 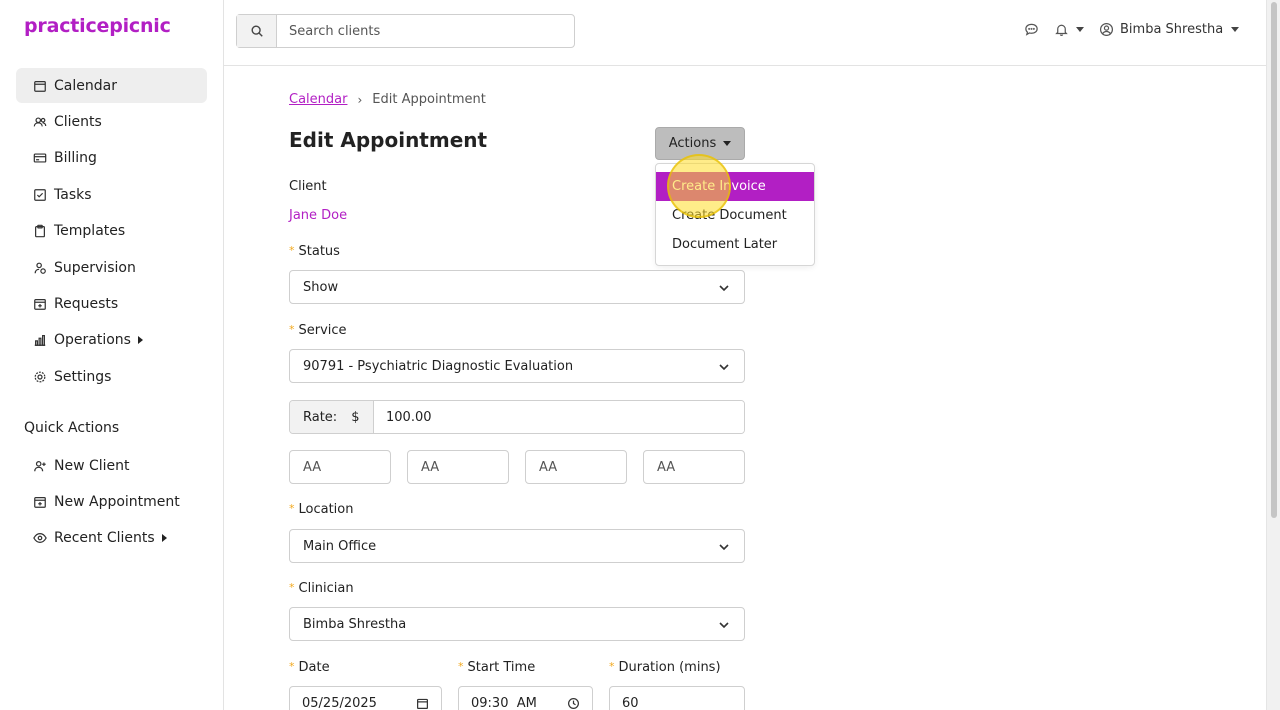 What do you see at coordinates (497, 667) in the screenshot?
I see `start-time-label: * Start Time` at bounding box center [497, 667].